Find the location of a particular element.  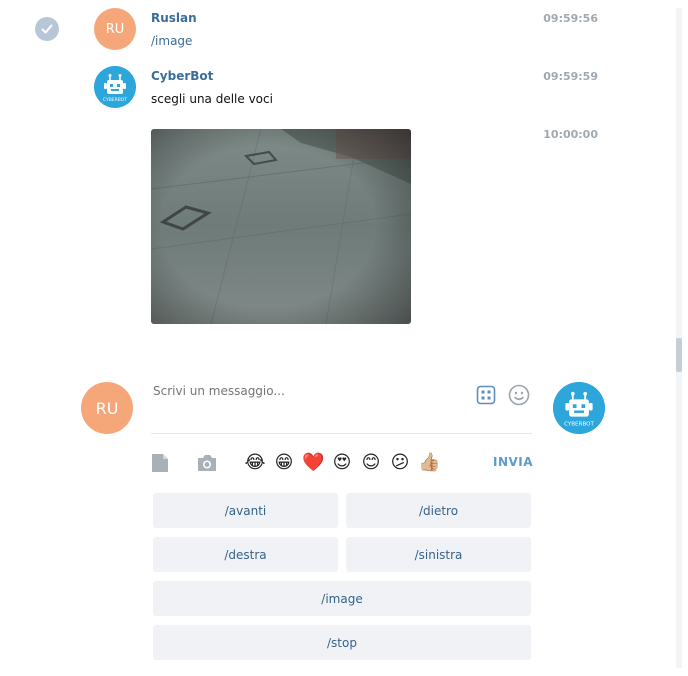

attach-file-icon is located at coordinates (160, 463).